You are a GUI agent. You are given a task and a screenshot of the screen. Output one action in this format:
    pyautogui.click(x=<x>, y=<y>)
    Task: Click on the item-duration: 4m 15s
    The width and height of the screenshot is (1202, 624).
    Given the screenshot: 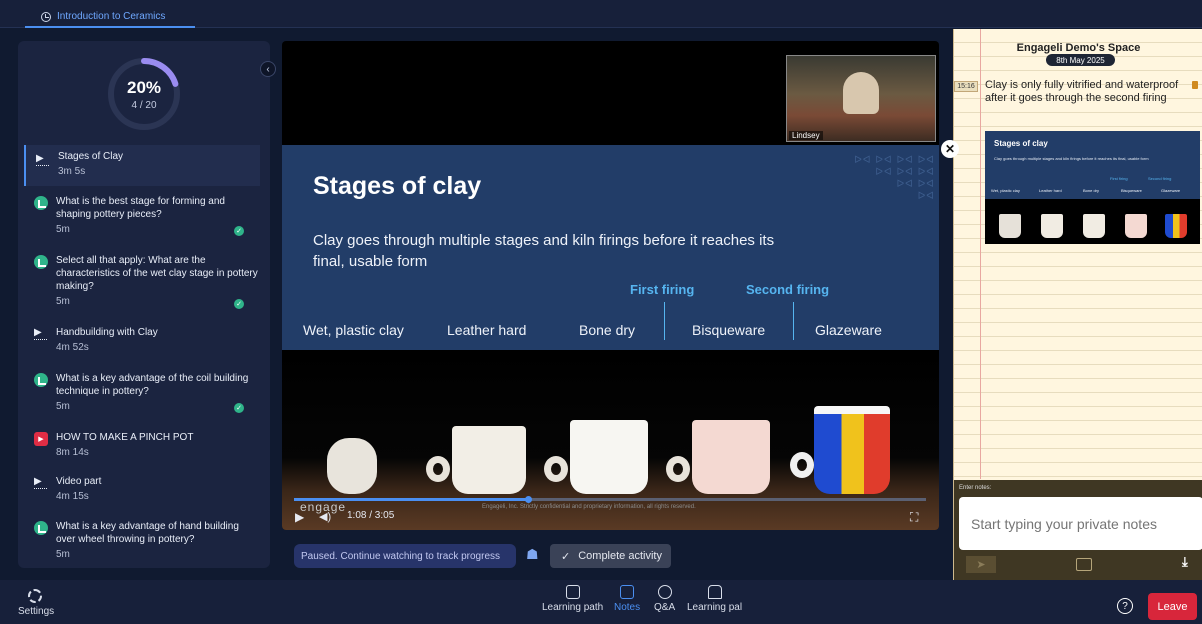 What is the action you would take?
    pyautogui.click(x=72, y=496)
    